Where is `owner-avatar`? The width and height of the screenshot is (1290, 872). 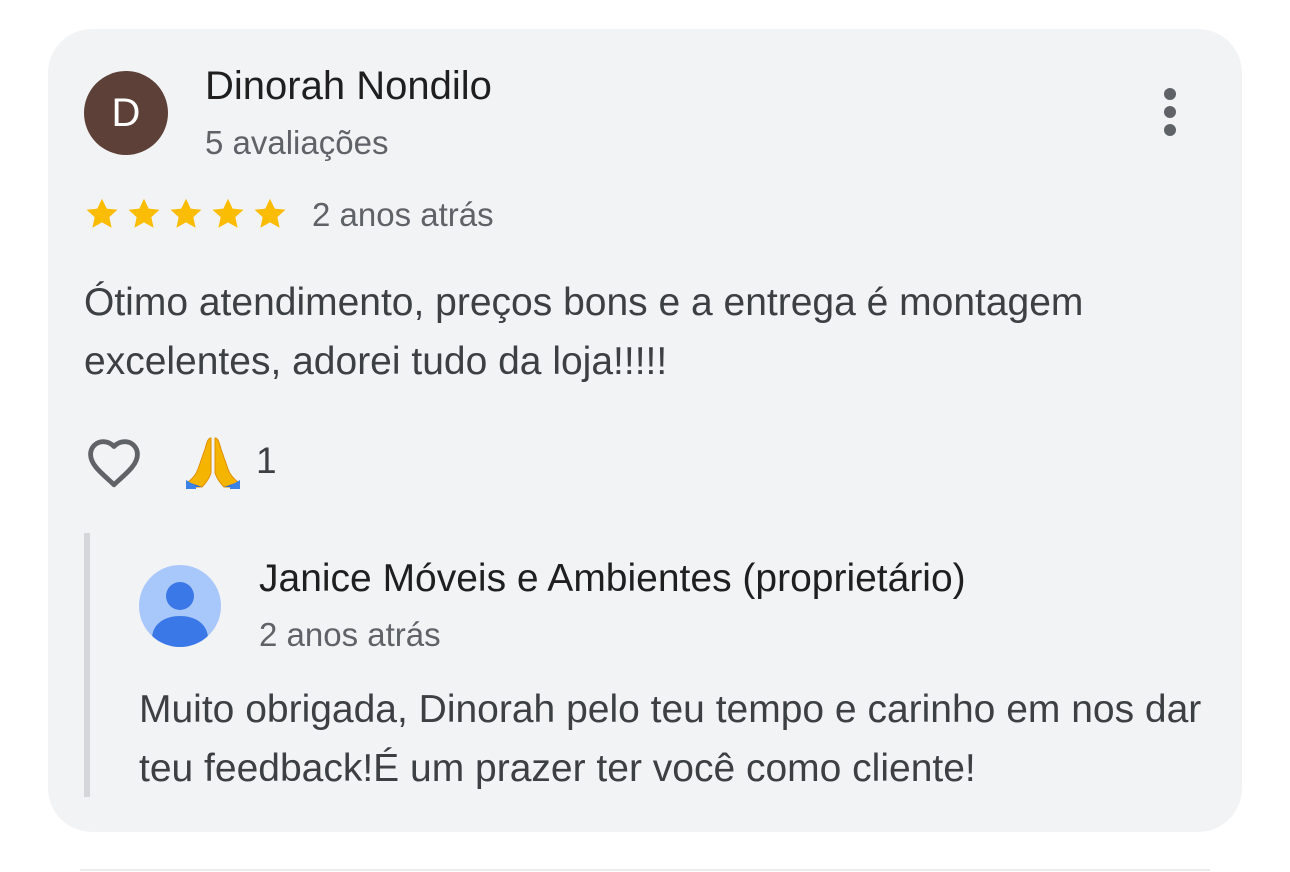
owner-avatar is located at coordinates (180, 606).